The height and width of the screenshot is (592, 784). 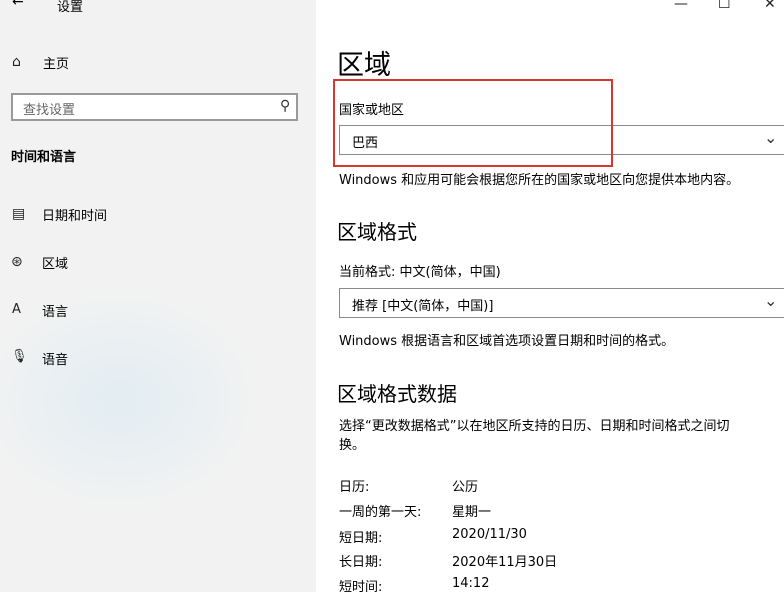 What do you see at coordinates (534, 426) in the screenshot?
I see `format-data-description: 选择“更改数据格式”以在地区所支持的日历、日期和时间格式之间切` at bounding box center [534, 426].